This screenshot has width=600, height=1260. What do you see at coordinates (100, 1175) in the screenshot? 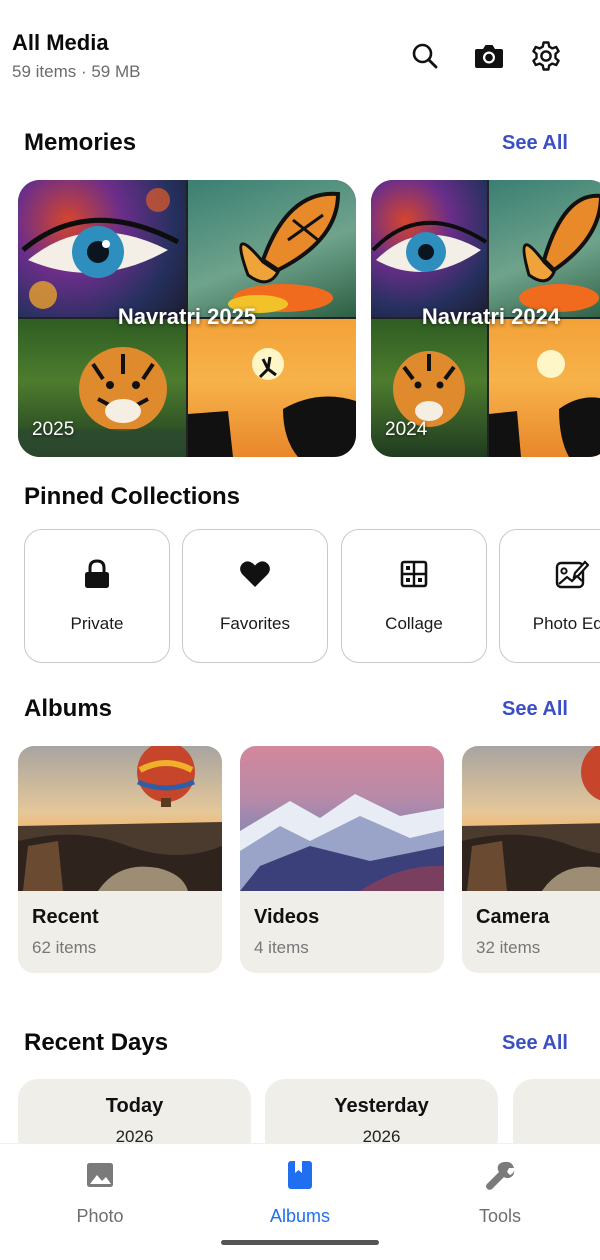
I see `photo-icon` at bounding box center [100, 1175].